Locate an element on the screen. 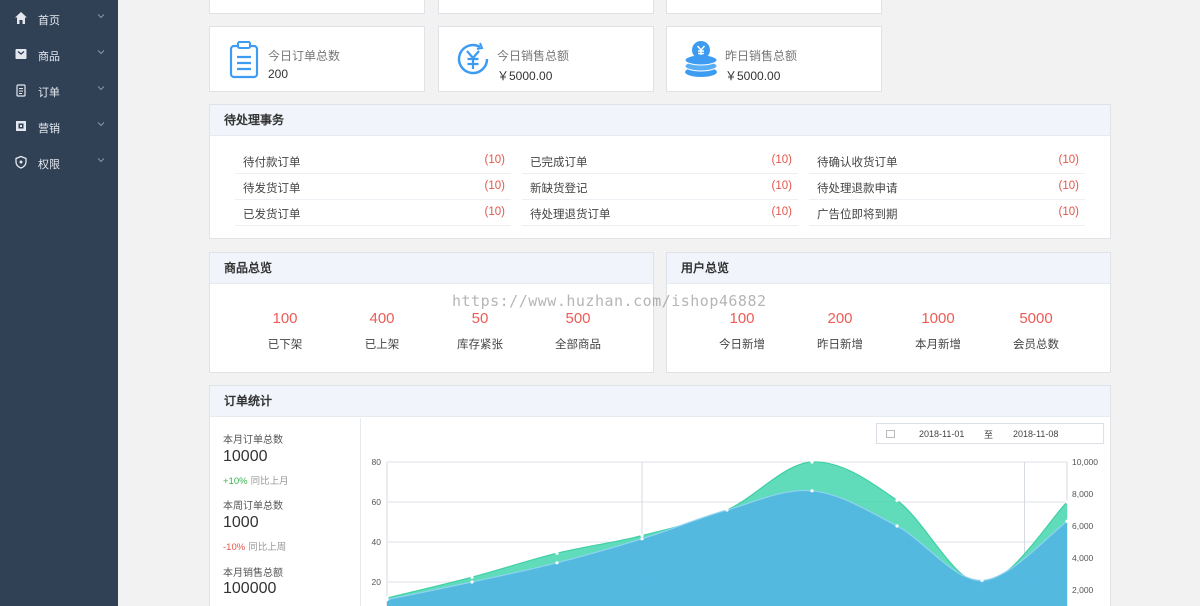  sidebar-item-label: 订单 is located at coordinates (49, 93).